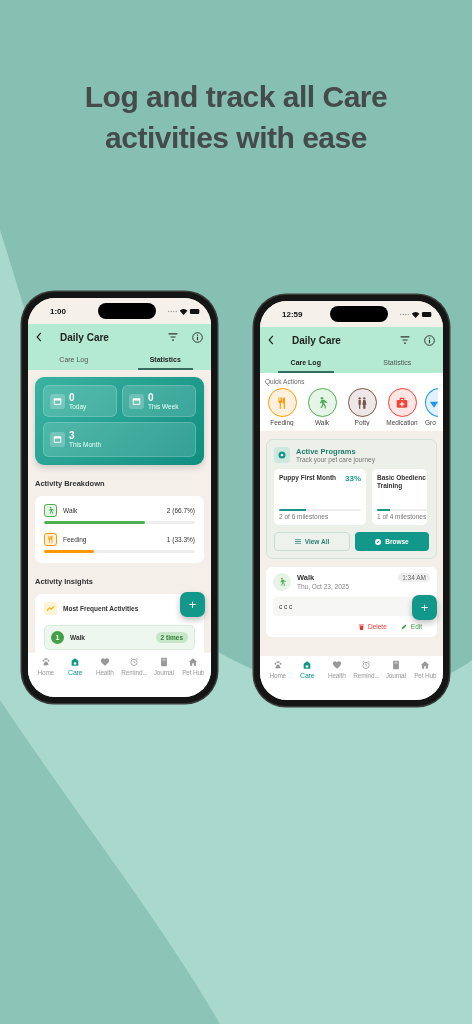  Describe the element at coordinates (293, 314) in the screenshot. I see `status-time: 12:59` at that location.